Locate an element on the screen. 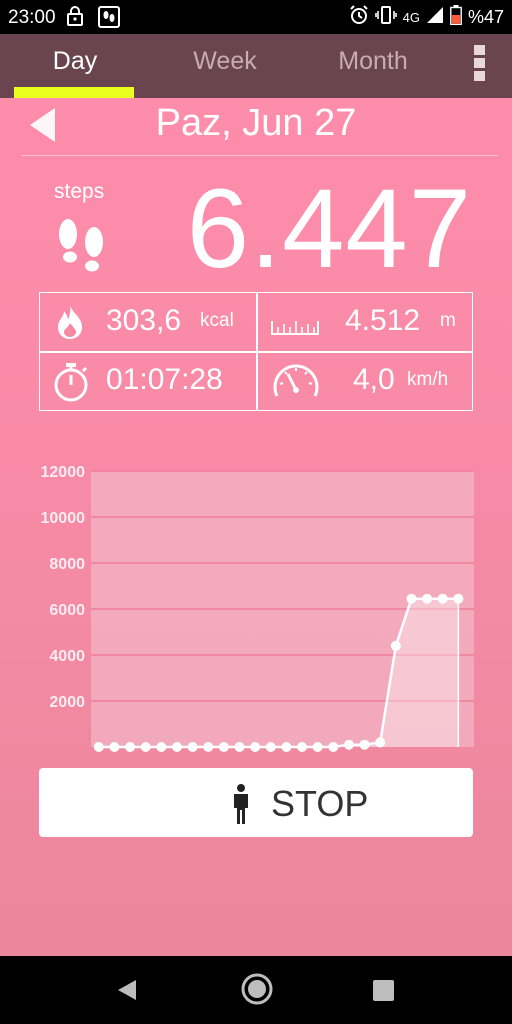 The image size is (512, 1024). overflow-menu-icon is located at coordinates (480, 66).